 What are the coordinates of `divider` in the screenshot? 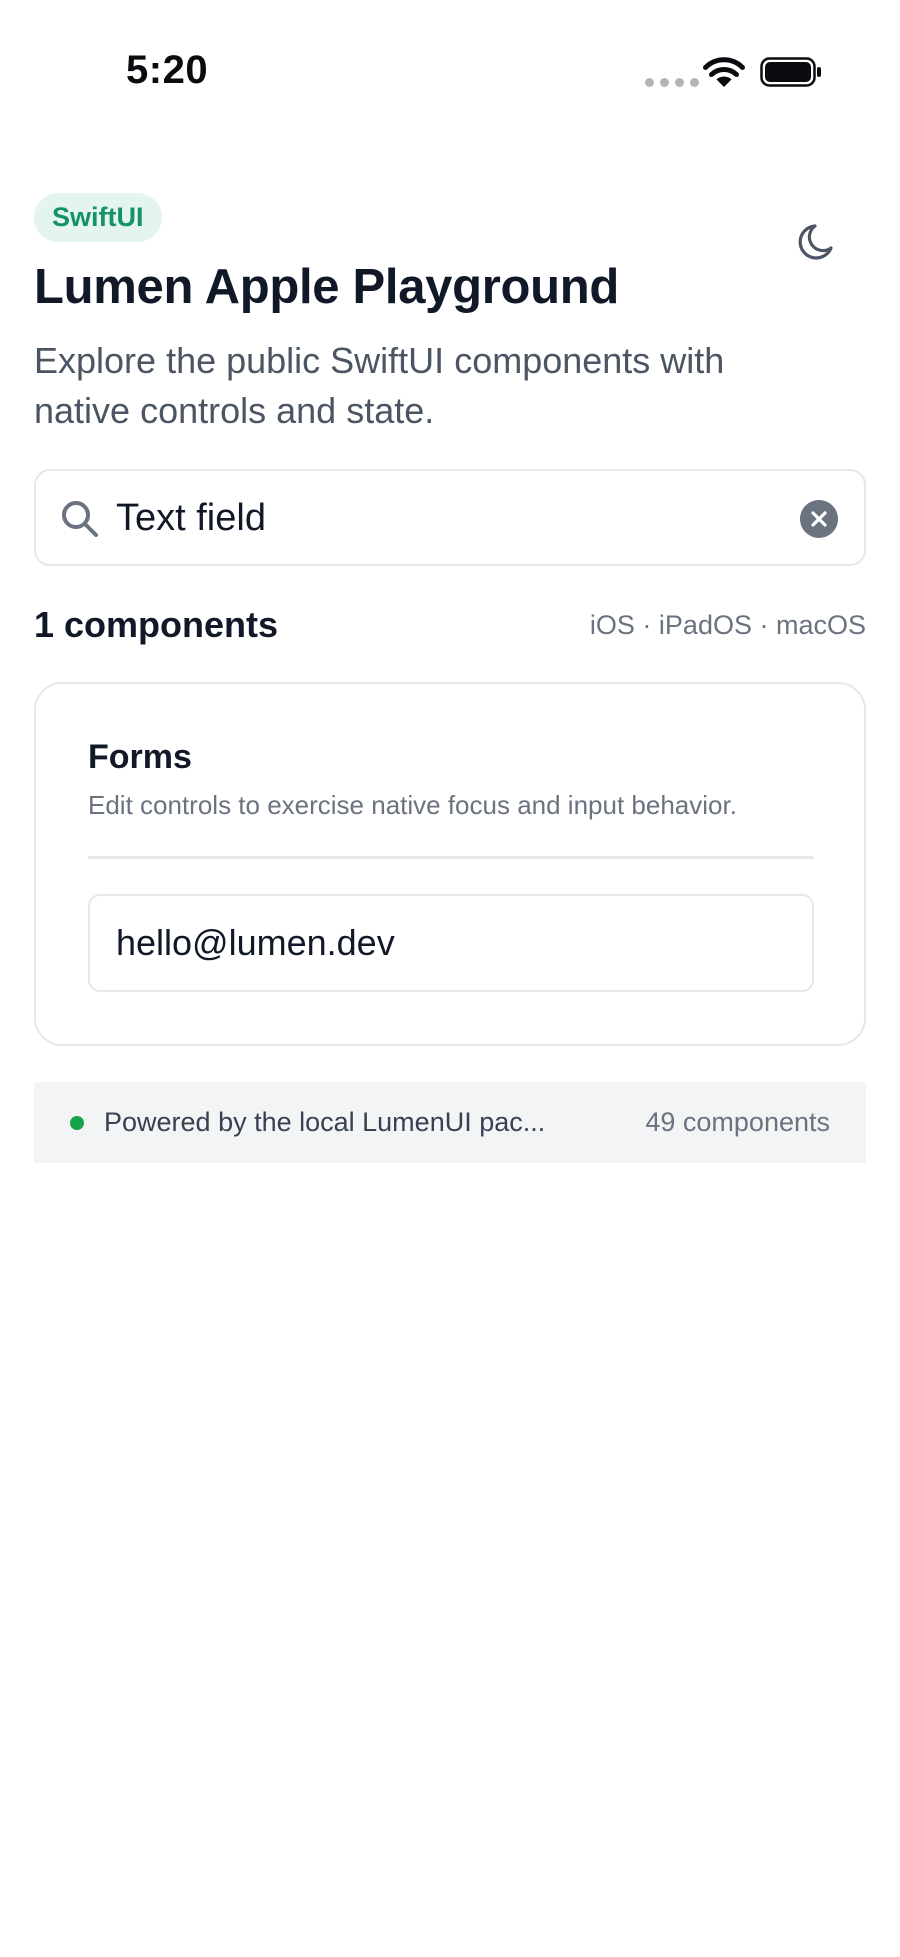 It's located at (451, 857).